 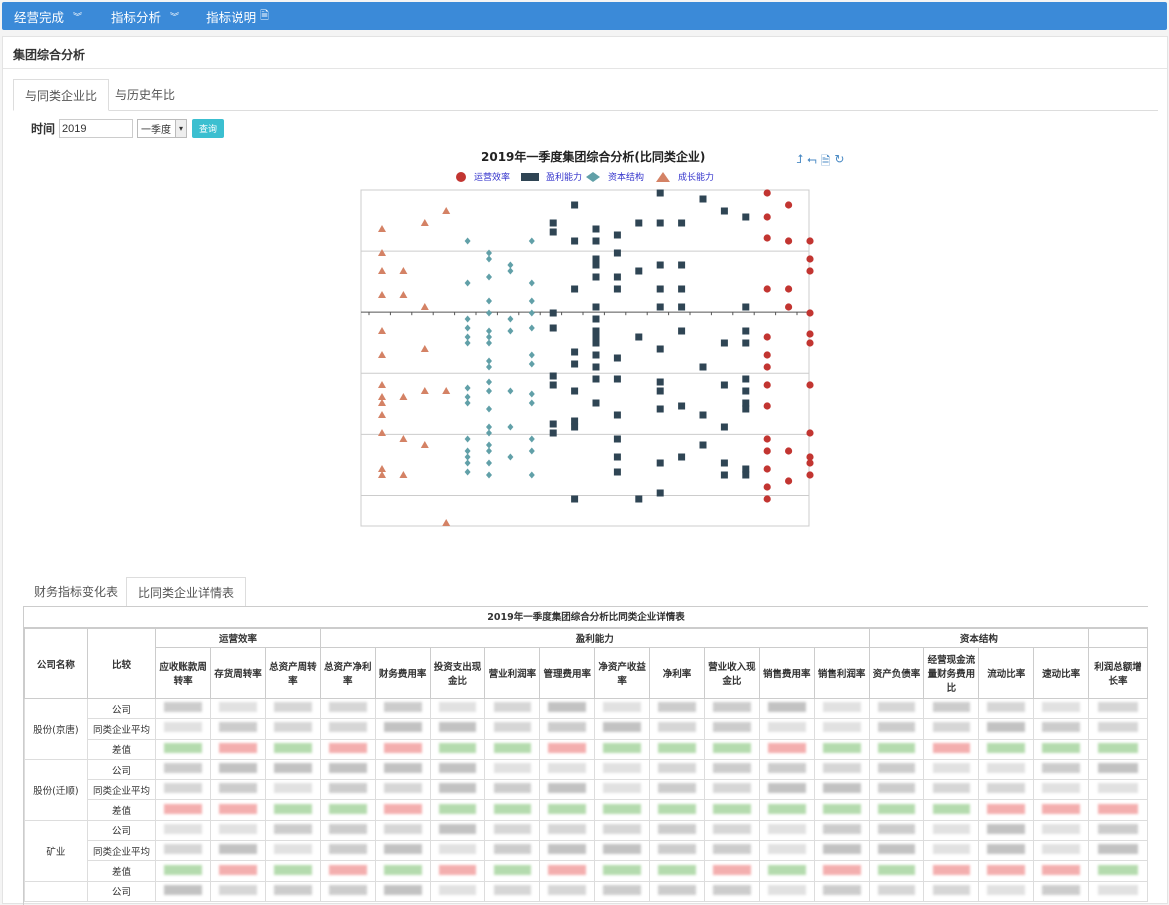 I want to click on header-metric: 财务费用率, so click(x=402, y=673).